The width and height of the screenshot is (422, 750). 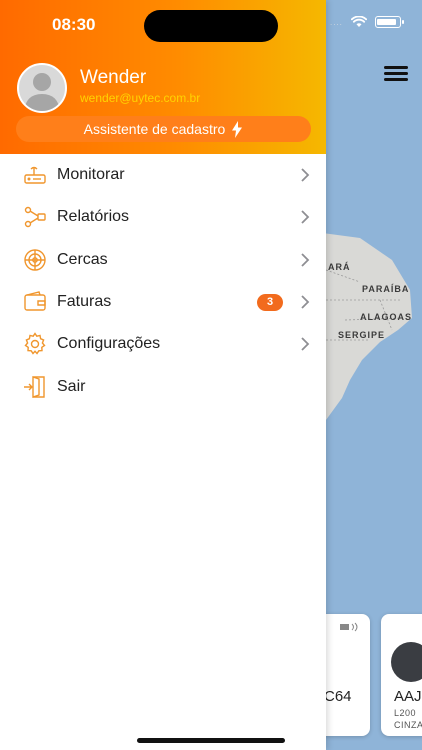 I want to click on menu-item-label: Relatórios, so click(x=93, y=217).